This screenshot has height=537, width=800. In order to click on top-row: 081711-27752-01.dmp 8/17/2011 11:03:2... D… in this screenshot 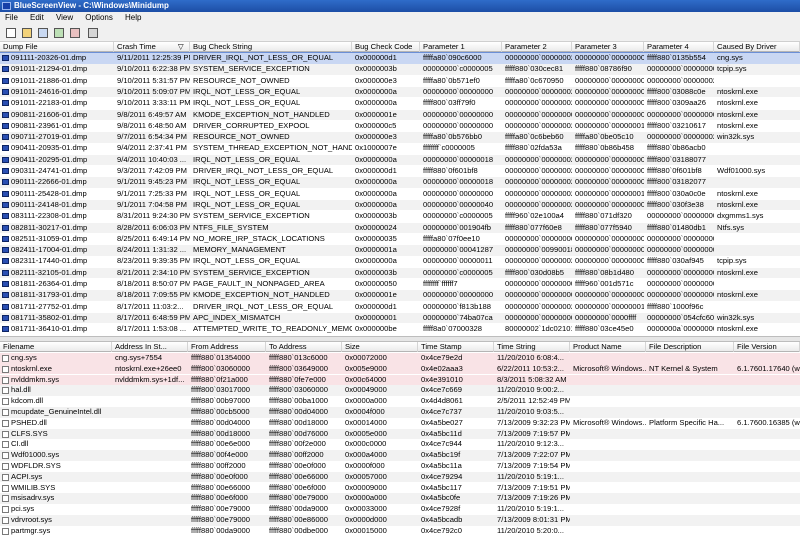, I will do `click(400, 307)`.